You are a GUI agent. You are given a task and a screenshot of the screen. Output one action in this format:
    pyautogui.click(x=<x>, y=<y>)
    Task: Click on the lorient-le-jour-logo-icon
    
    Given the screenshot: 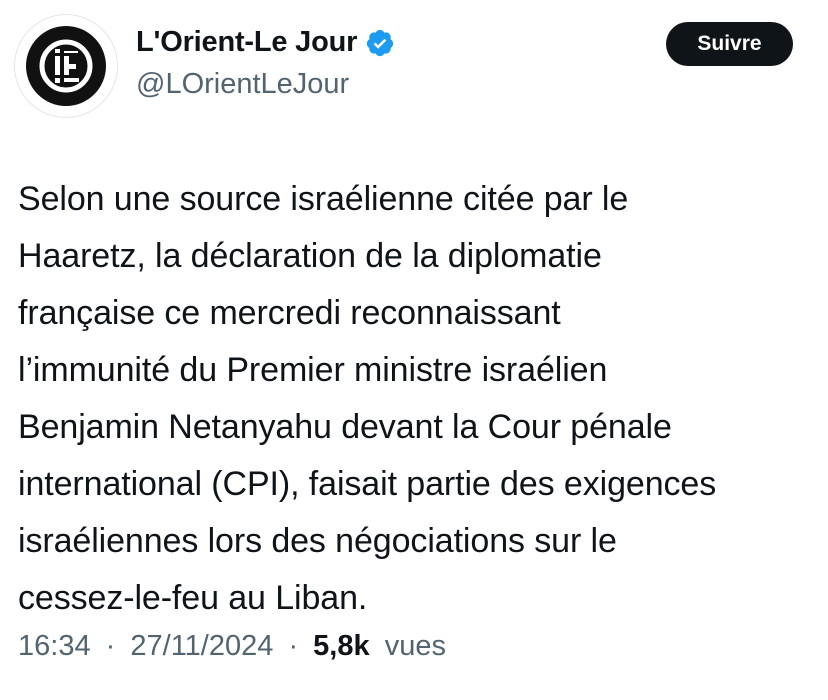 What is the action you would take?
    pyautogui.click(x=66, y=66)
    